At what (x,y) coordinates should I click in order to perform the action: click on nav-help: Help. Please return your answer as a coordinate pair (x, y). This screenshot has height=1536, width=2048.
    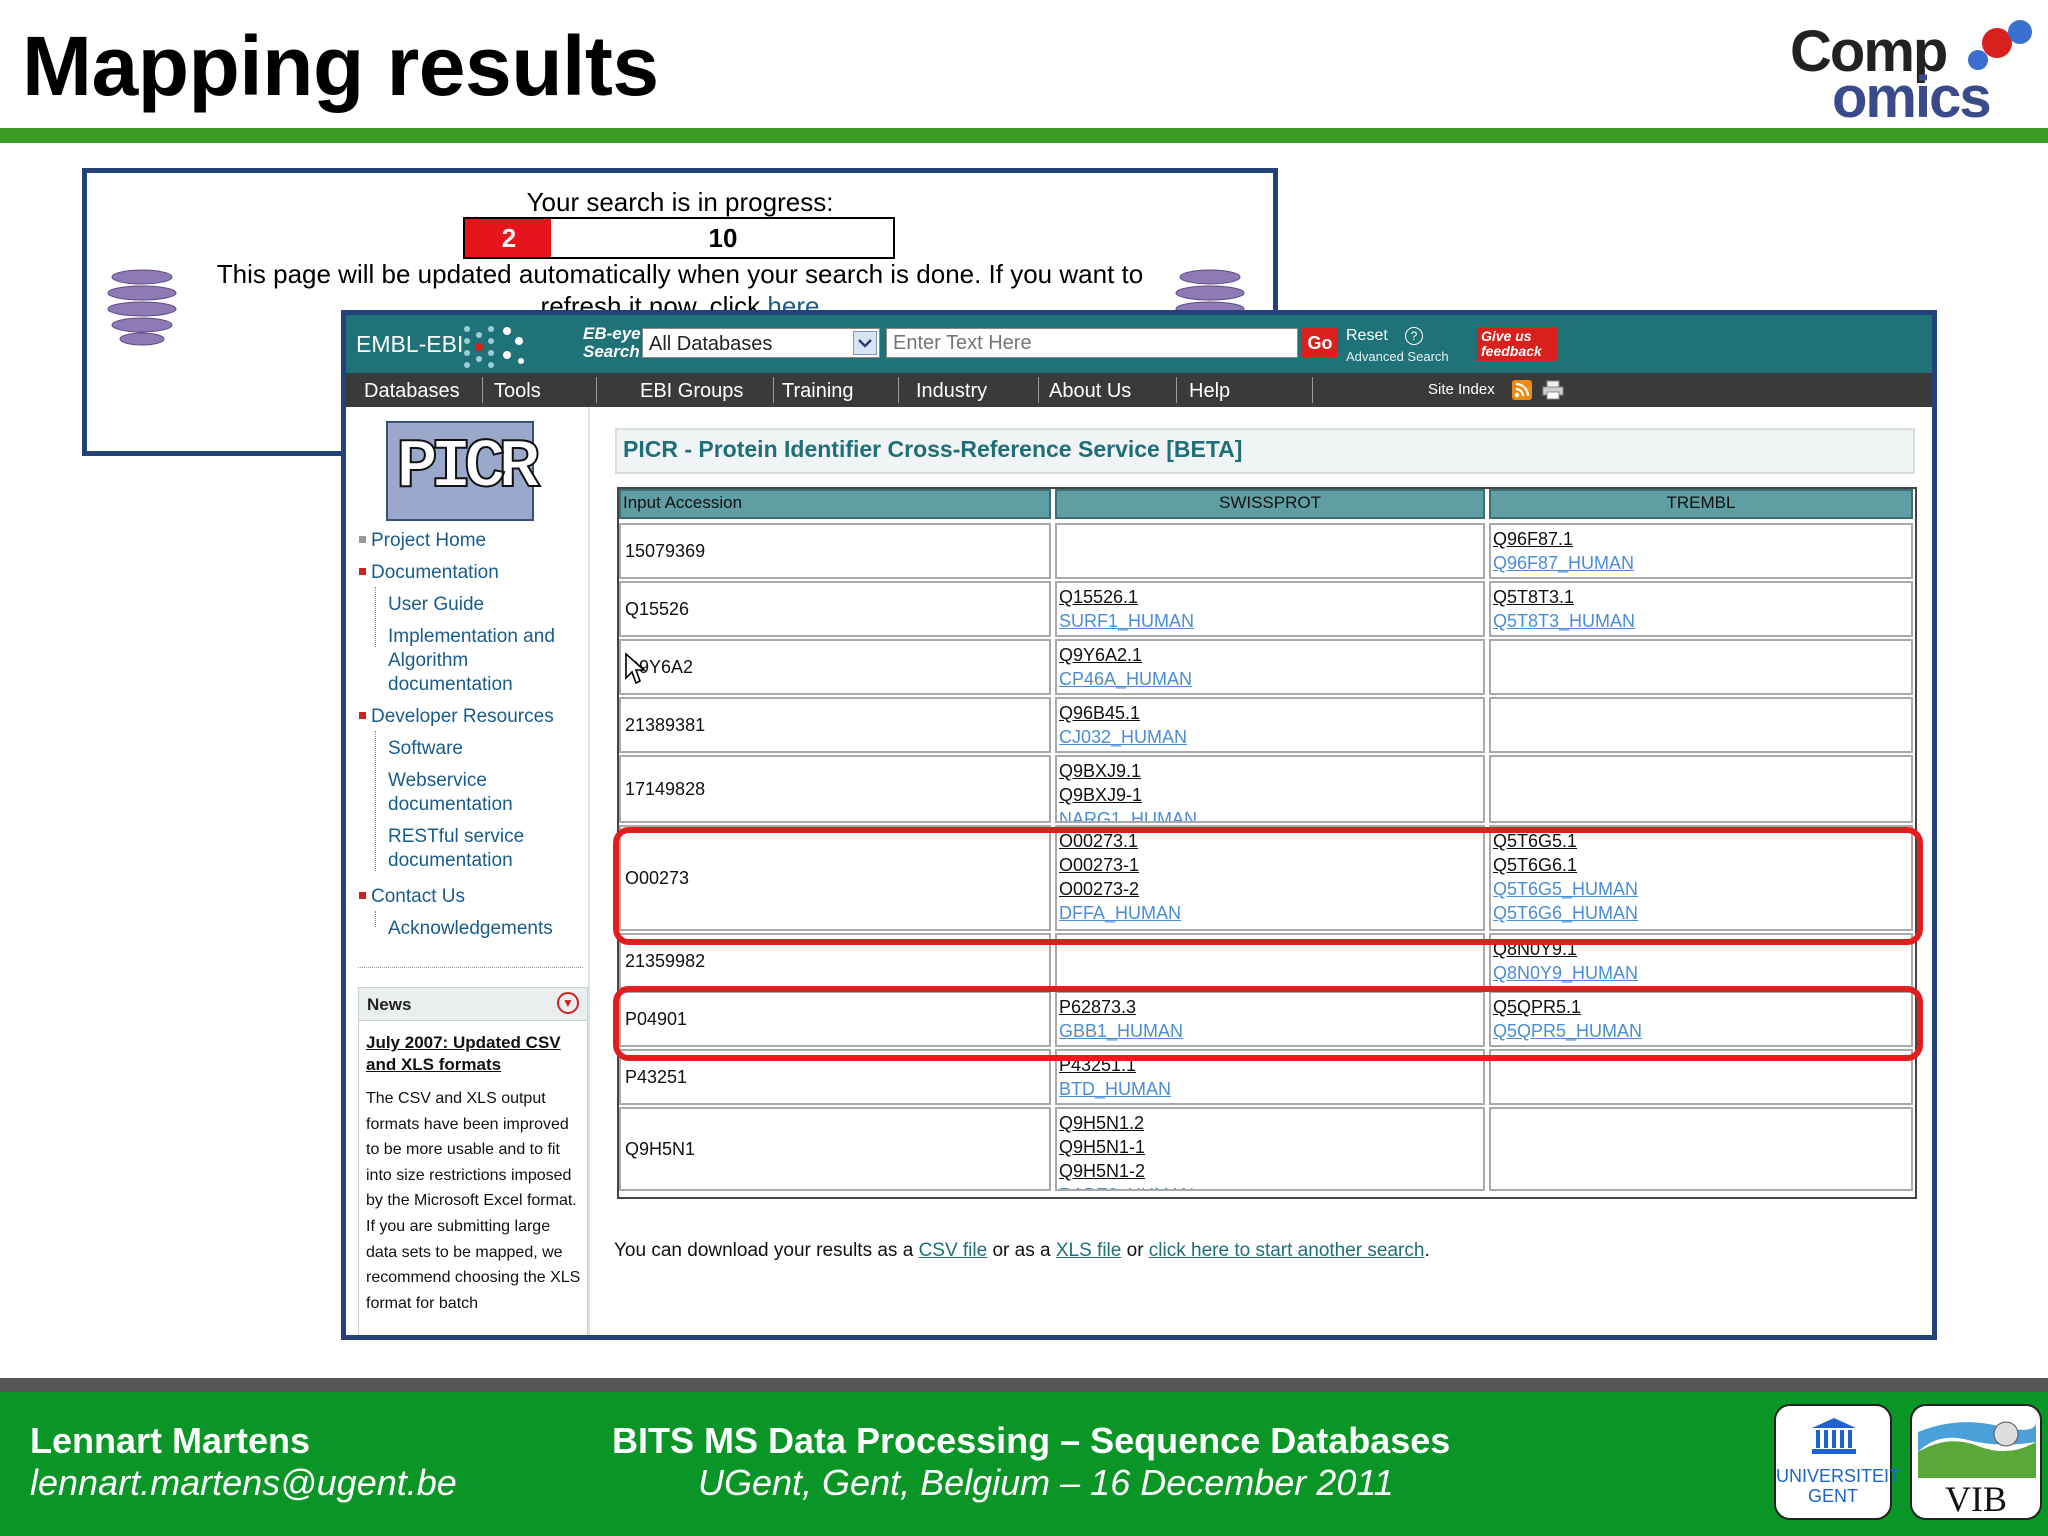
    Looking at the image, I should click on (1209, 390).